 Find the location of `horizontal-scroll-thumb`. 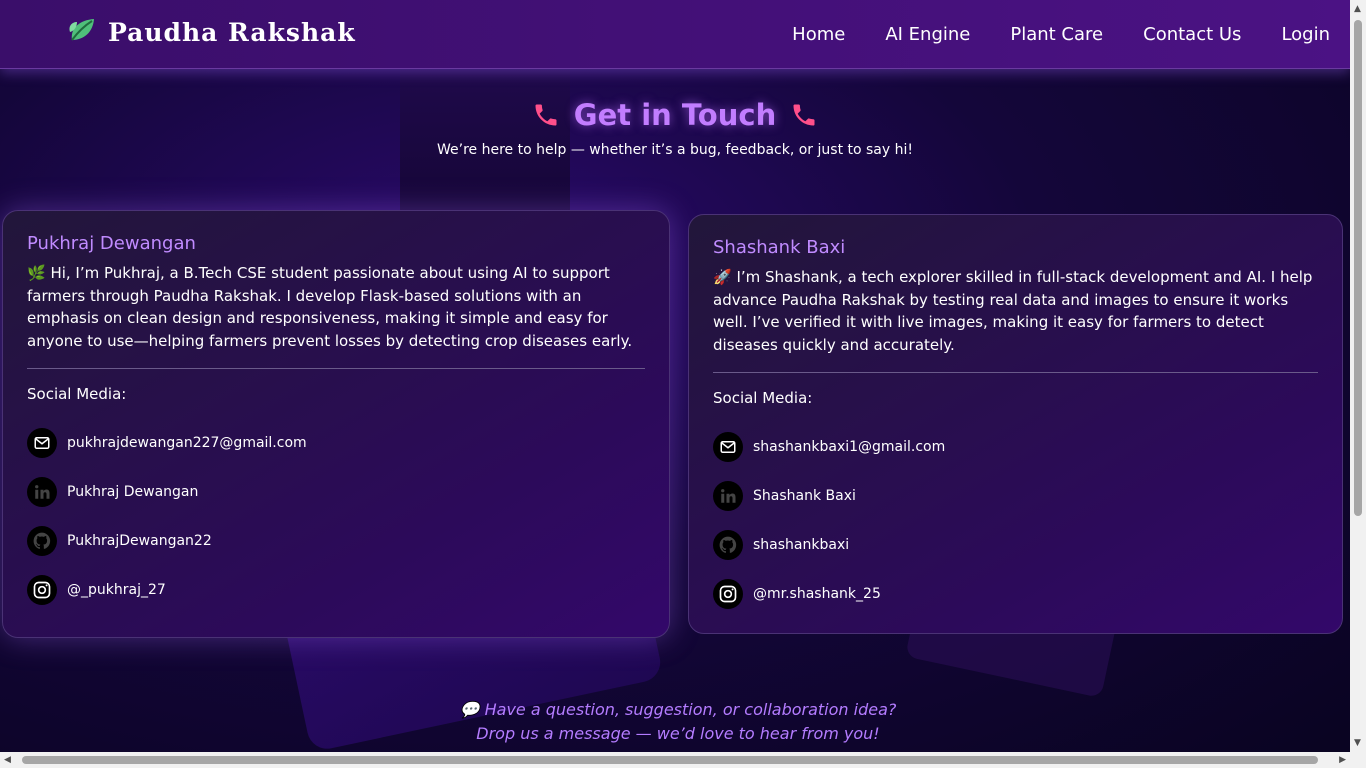

horizontal-scroll-thumb is located at coordinates (670, 760).